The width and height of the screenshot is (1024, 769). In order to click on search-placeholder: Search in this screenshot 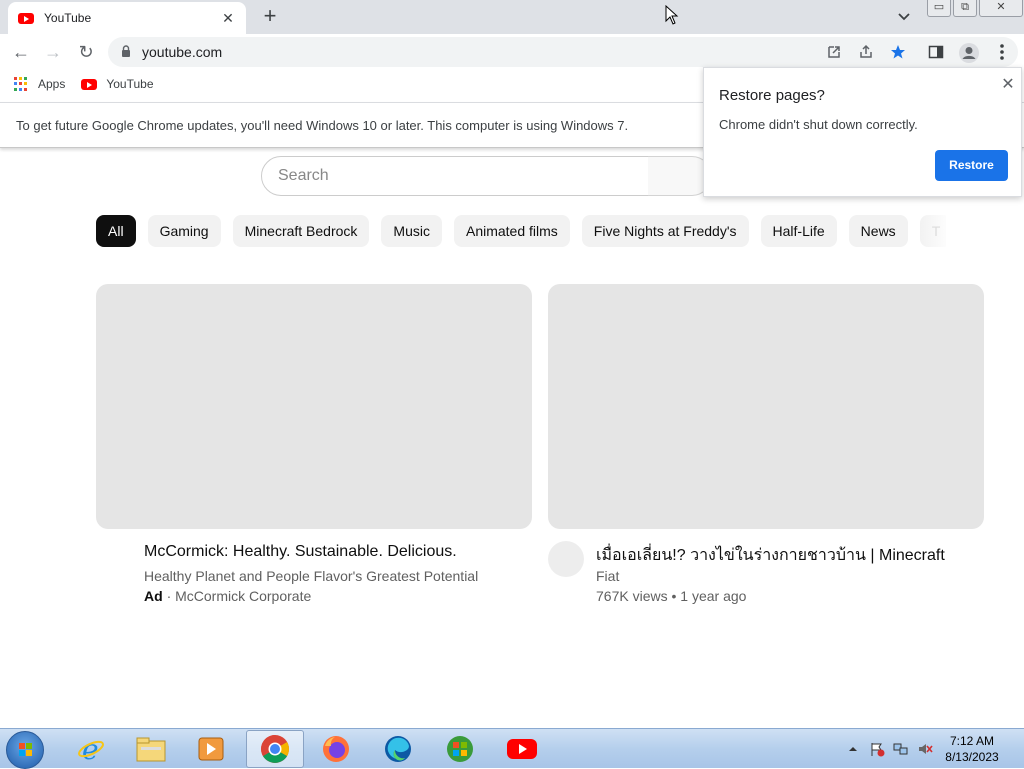, I will do `click(303, 175)`.